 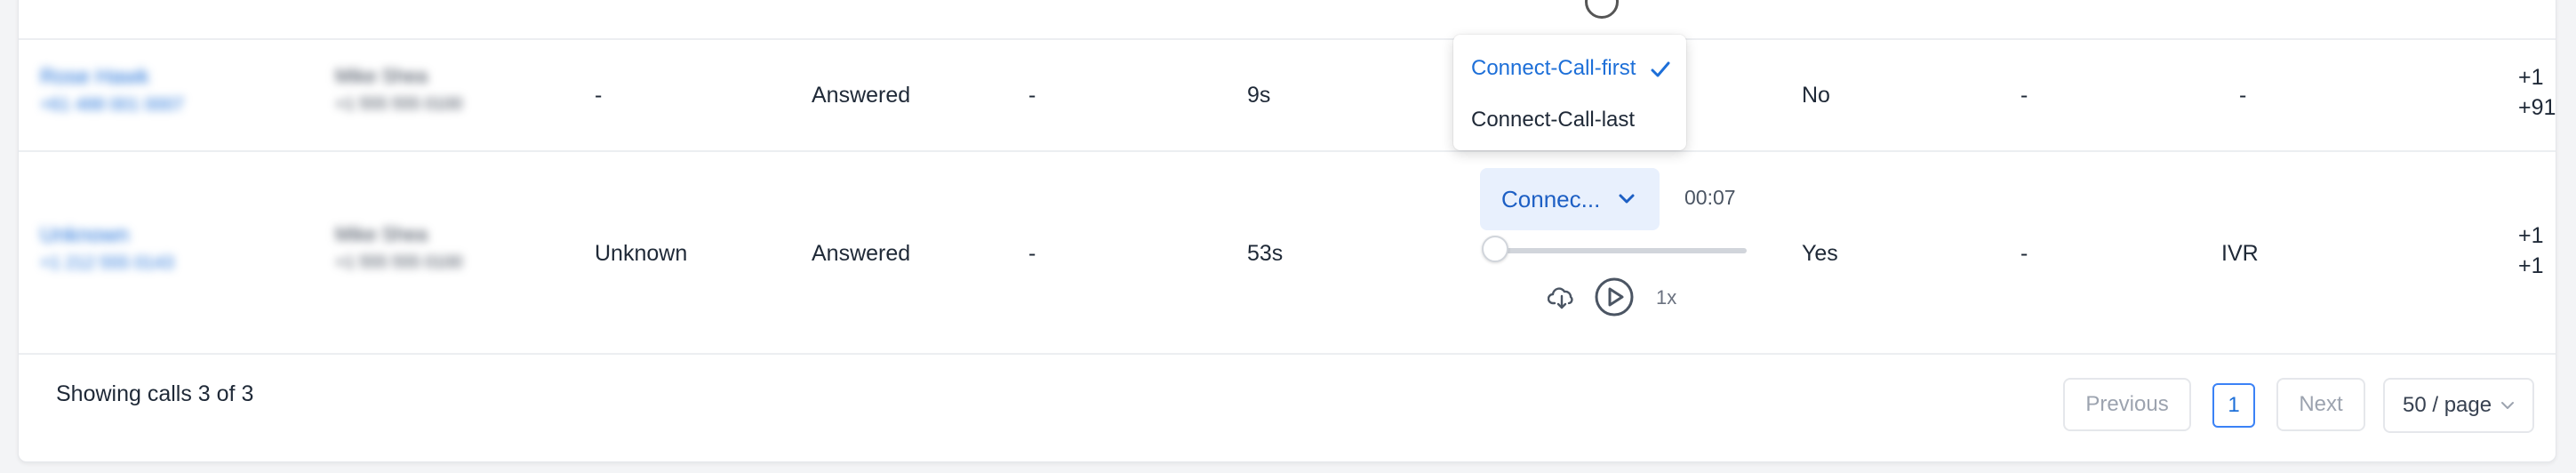 I want to click on source-cell: IVR, so click(x=2240, y=254).